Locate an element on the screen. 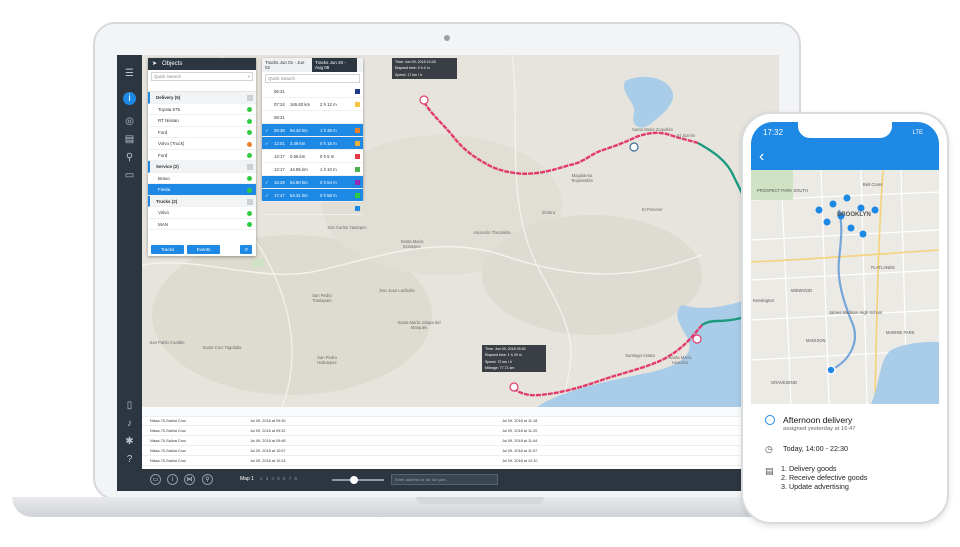  row-start: Jul 09, 2018 at 09:48 is located at coordinates (268, 441).